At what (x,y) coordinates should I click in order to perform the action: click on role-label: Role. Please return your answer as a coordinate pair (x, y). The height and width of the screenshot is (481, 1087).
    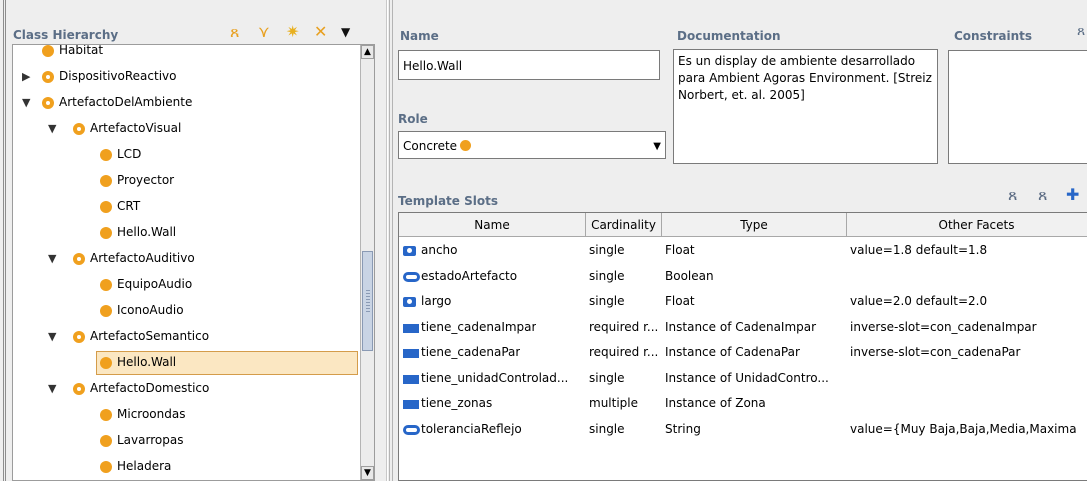
    Looking at the image, I should click on (413, 119).